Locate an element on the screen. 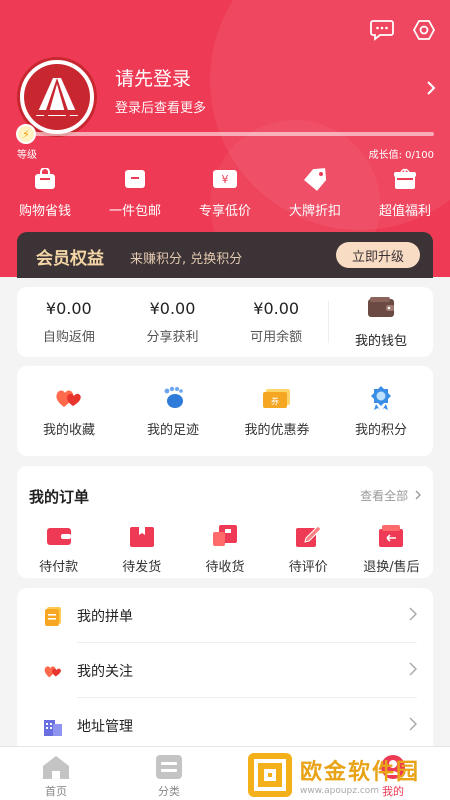  svg-text: 券 is located at coordinates (275, 401).